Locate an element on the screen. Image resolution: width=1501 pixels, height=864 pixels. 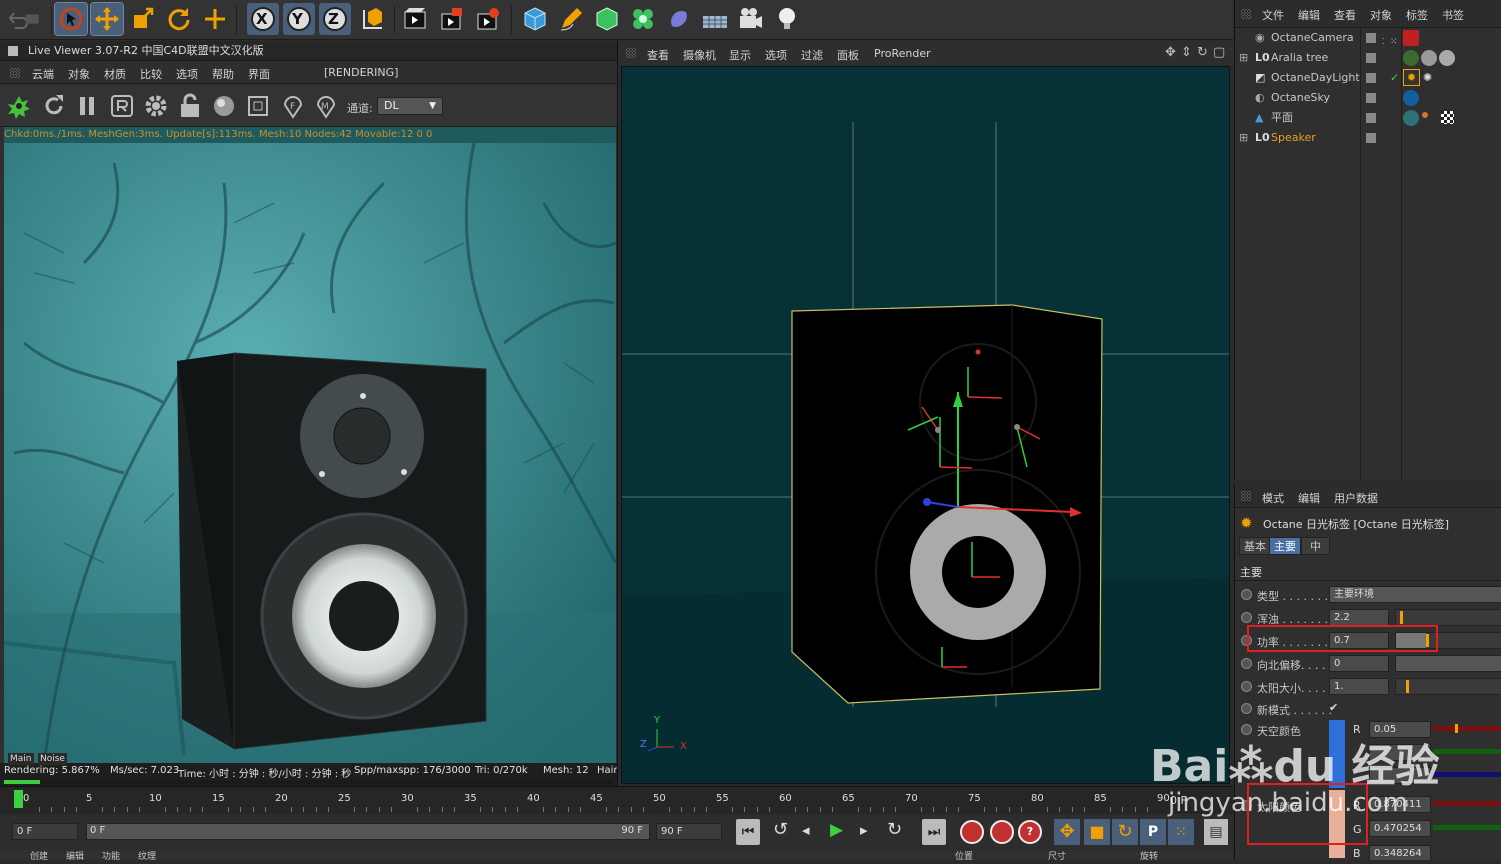
new-model-checkbox: ✔ is located at coordinates (1333, 707).